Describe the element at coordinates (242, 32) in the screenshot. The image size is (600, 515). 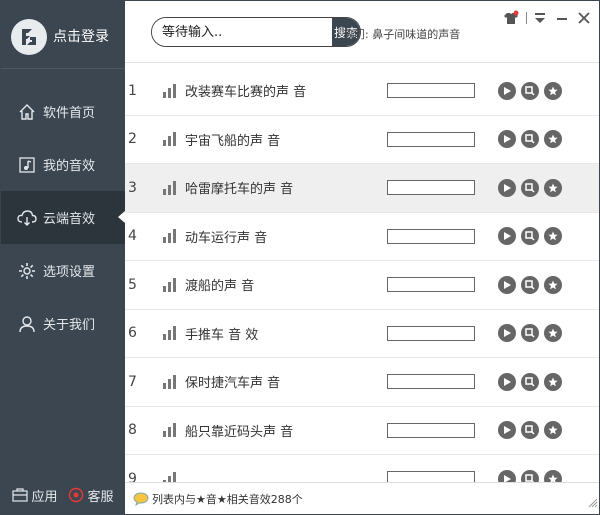
I see `search-input` at that location.